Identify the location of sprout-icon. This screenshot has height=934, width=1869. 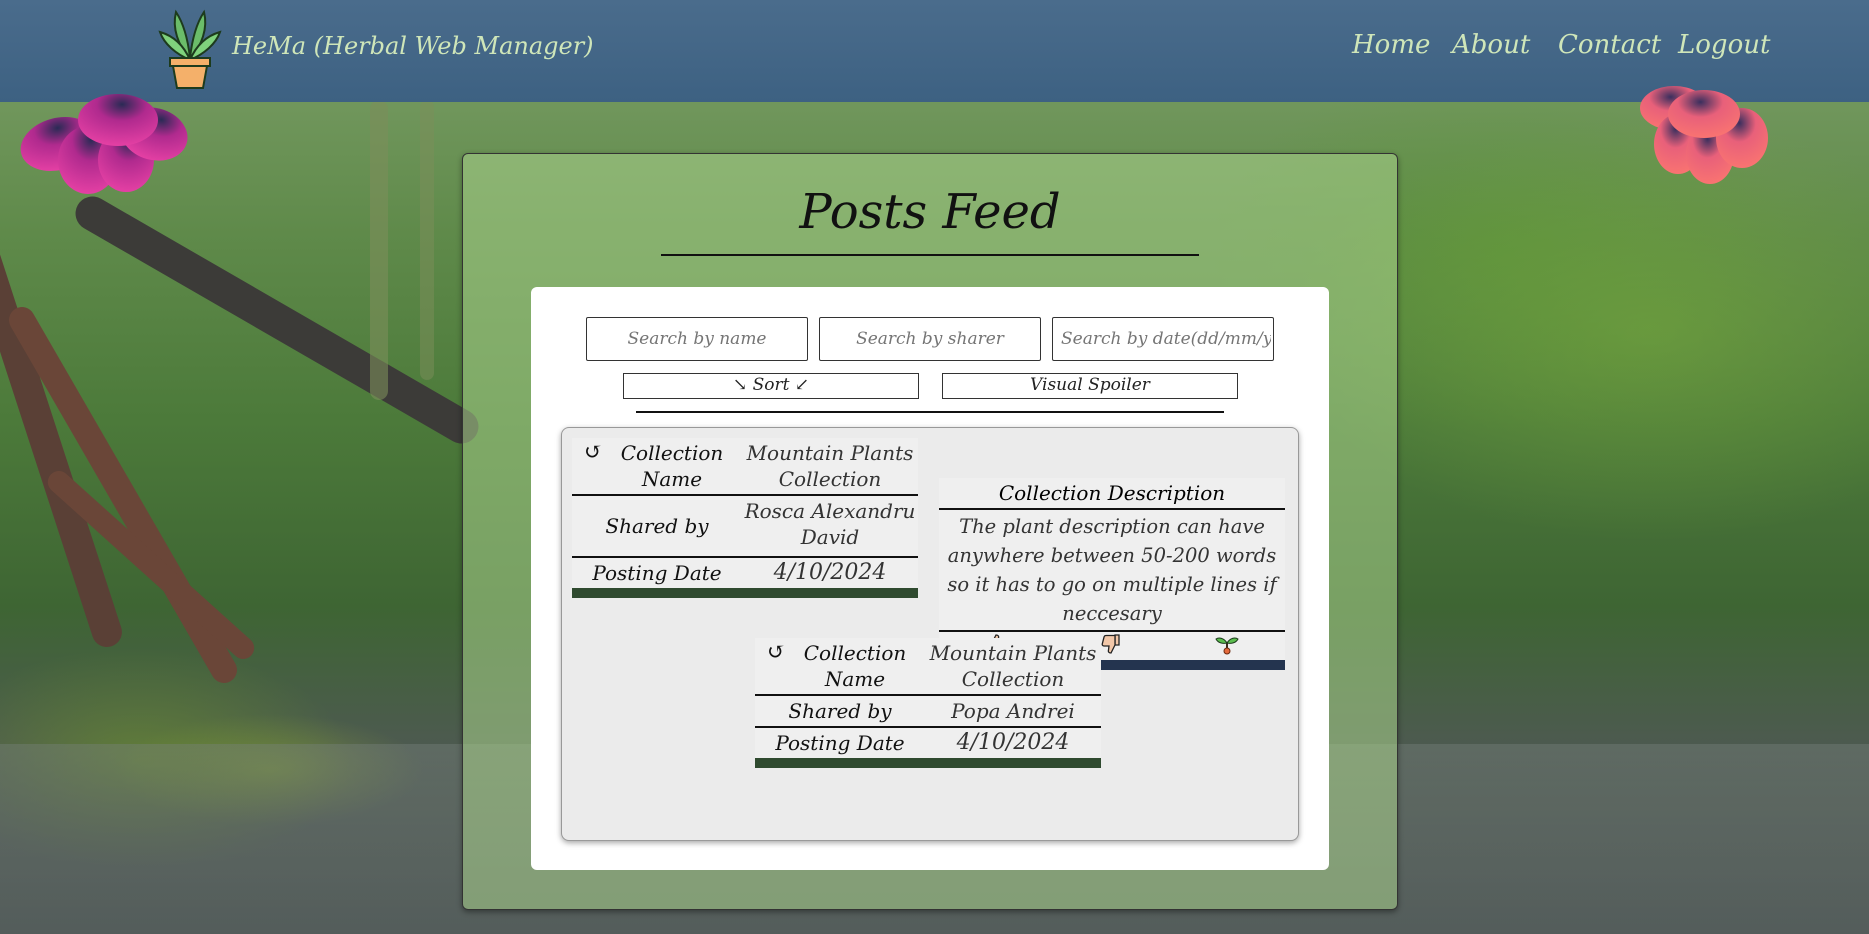
(1226, 646).